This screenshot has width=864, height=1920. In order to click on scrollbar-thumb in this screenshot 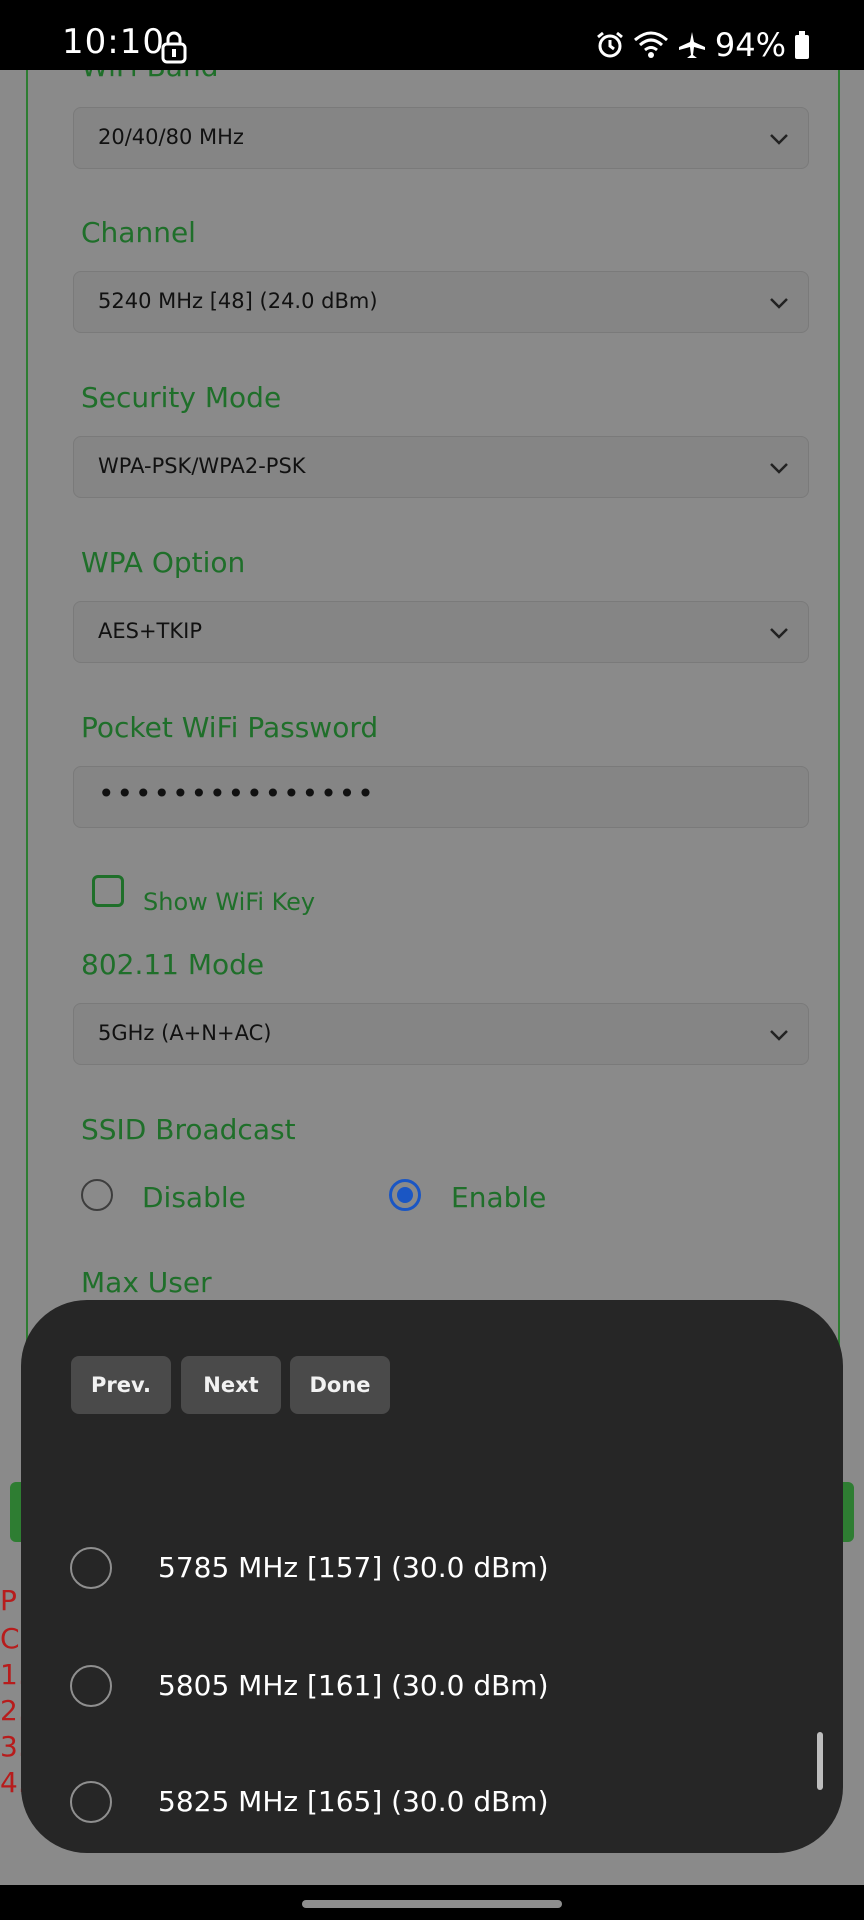, I will do `click(820, 1761)`.